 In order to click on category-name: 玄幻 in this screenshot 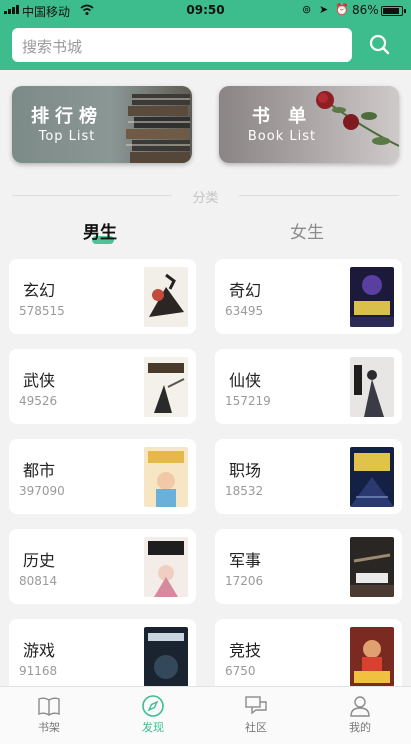, I will do `click(39, 290)`.